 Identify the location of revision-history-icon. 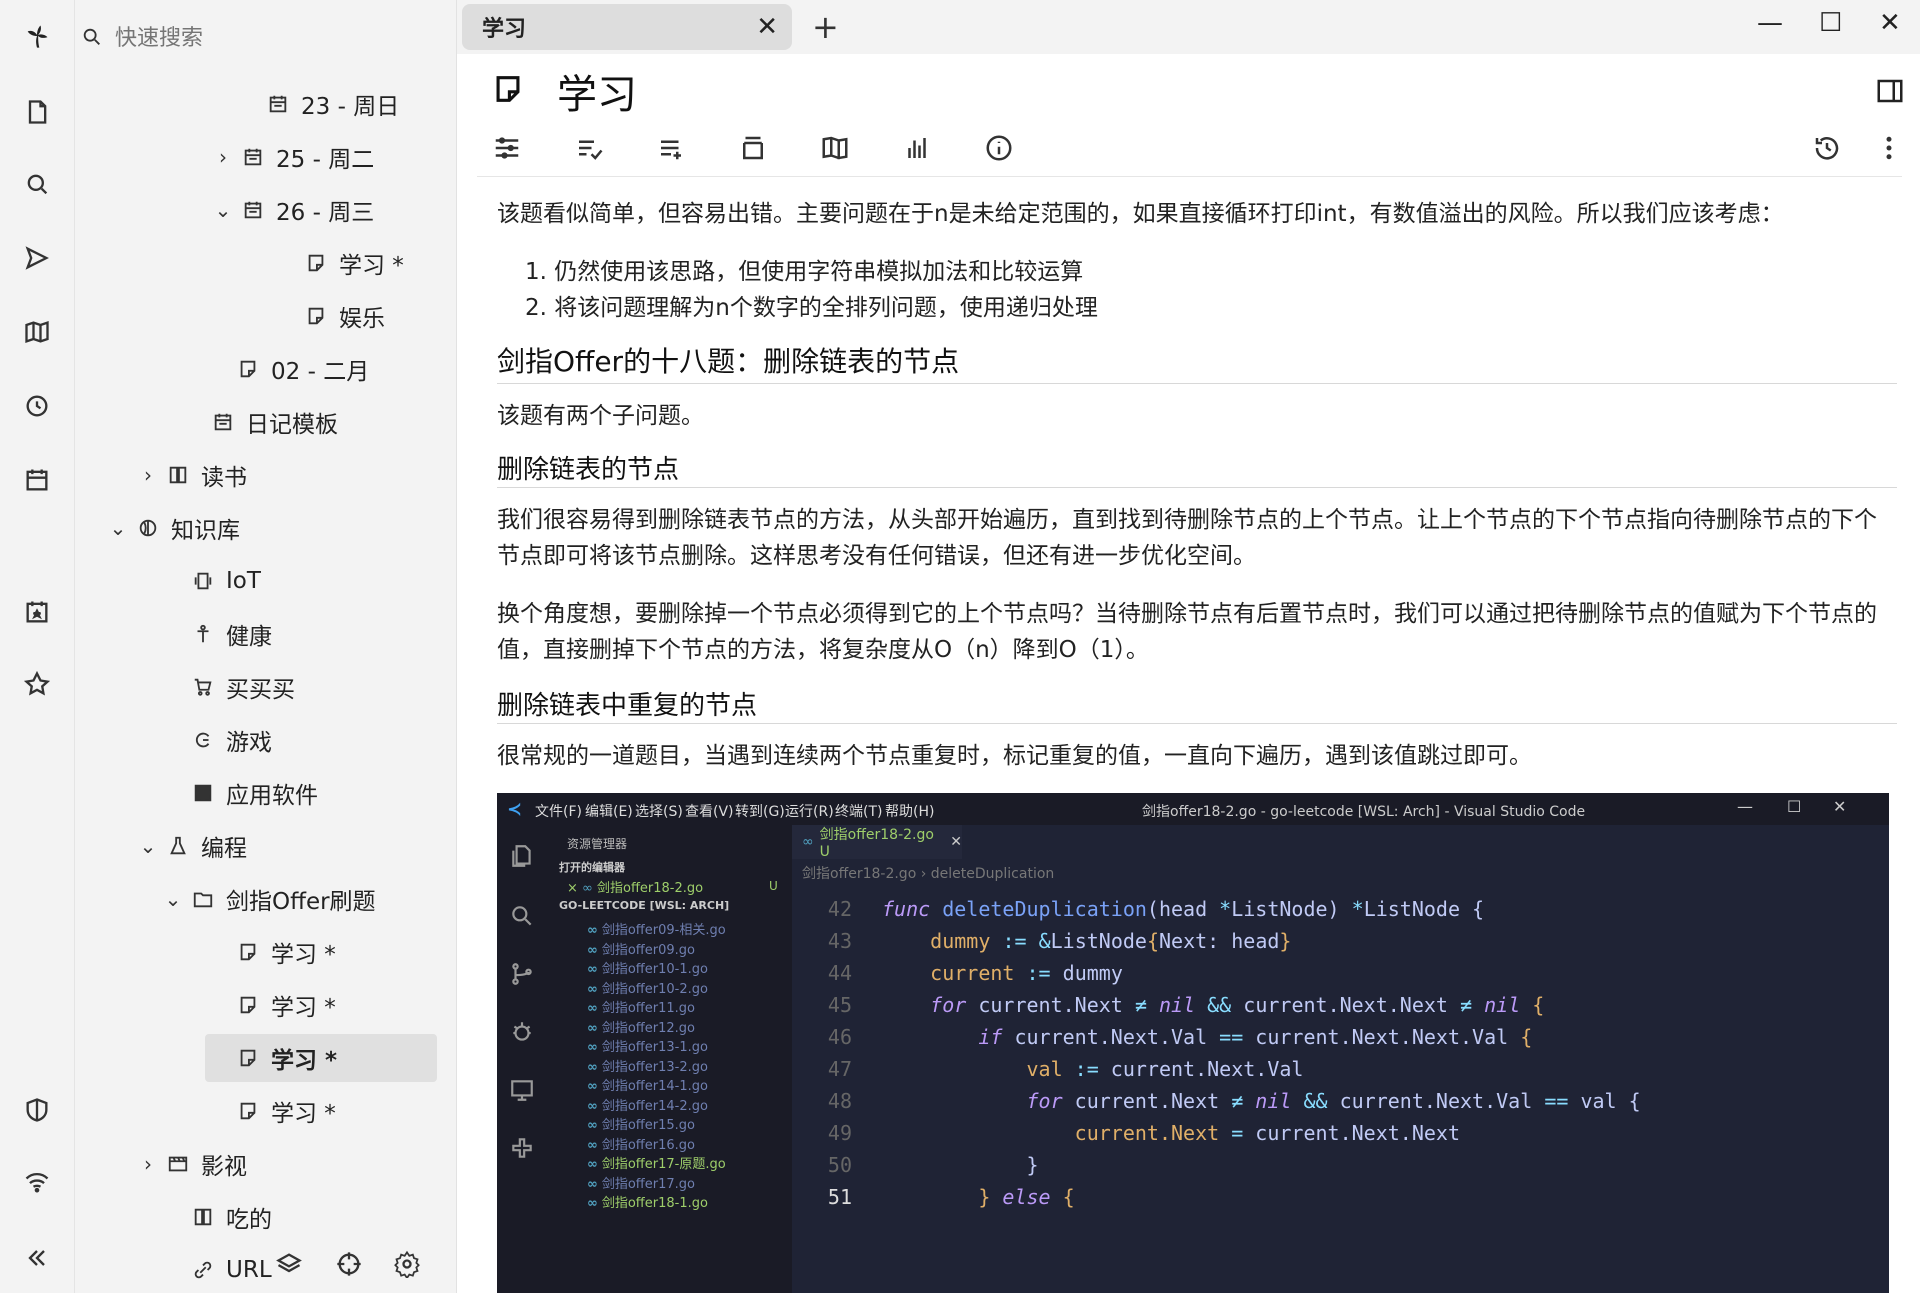
(1827, 148).